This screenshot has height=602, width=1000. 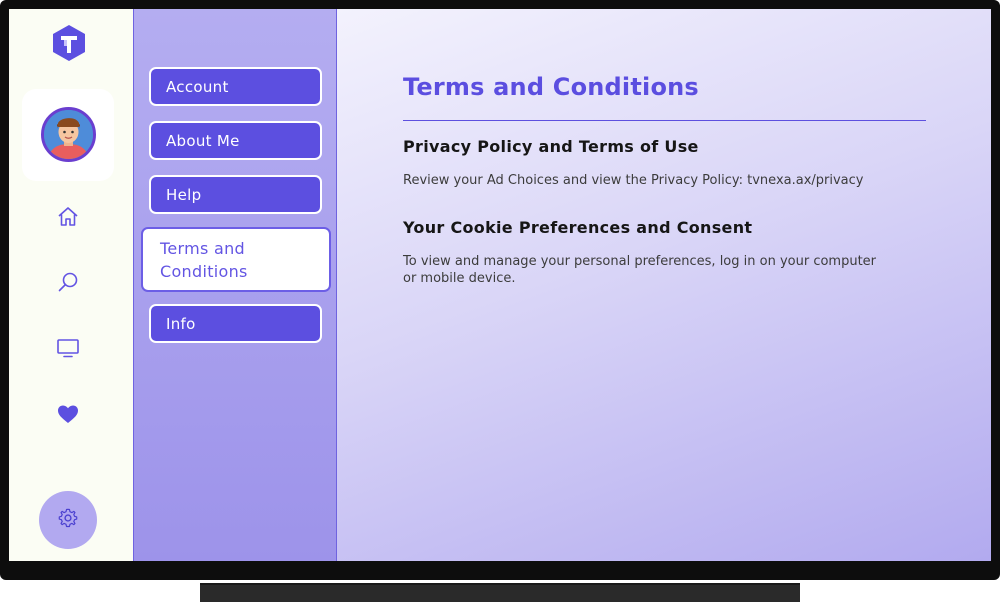 I want to click on tvnexa-logo-icon, so click(x=69, y=43).